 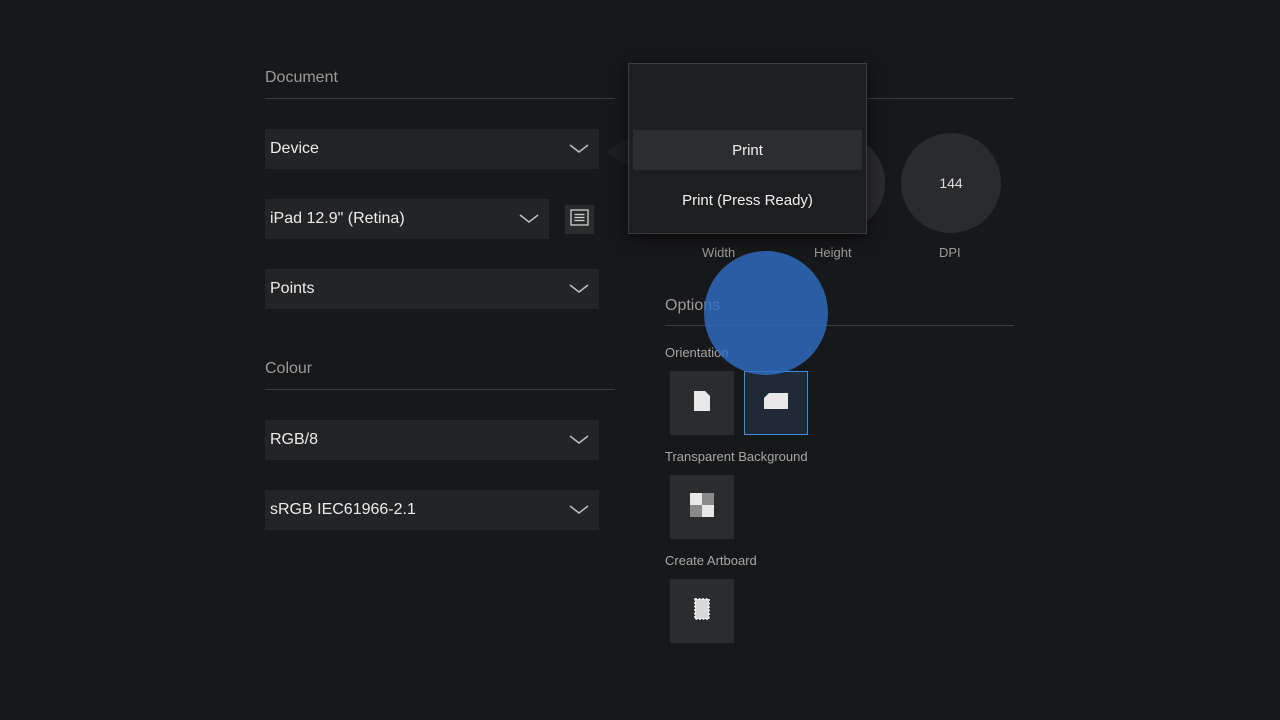 I want to click on colour-profile-value: sRGB IEC61966-2.1, so click(x=343, y=509).